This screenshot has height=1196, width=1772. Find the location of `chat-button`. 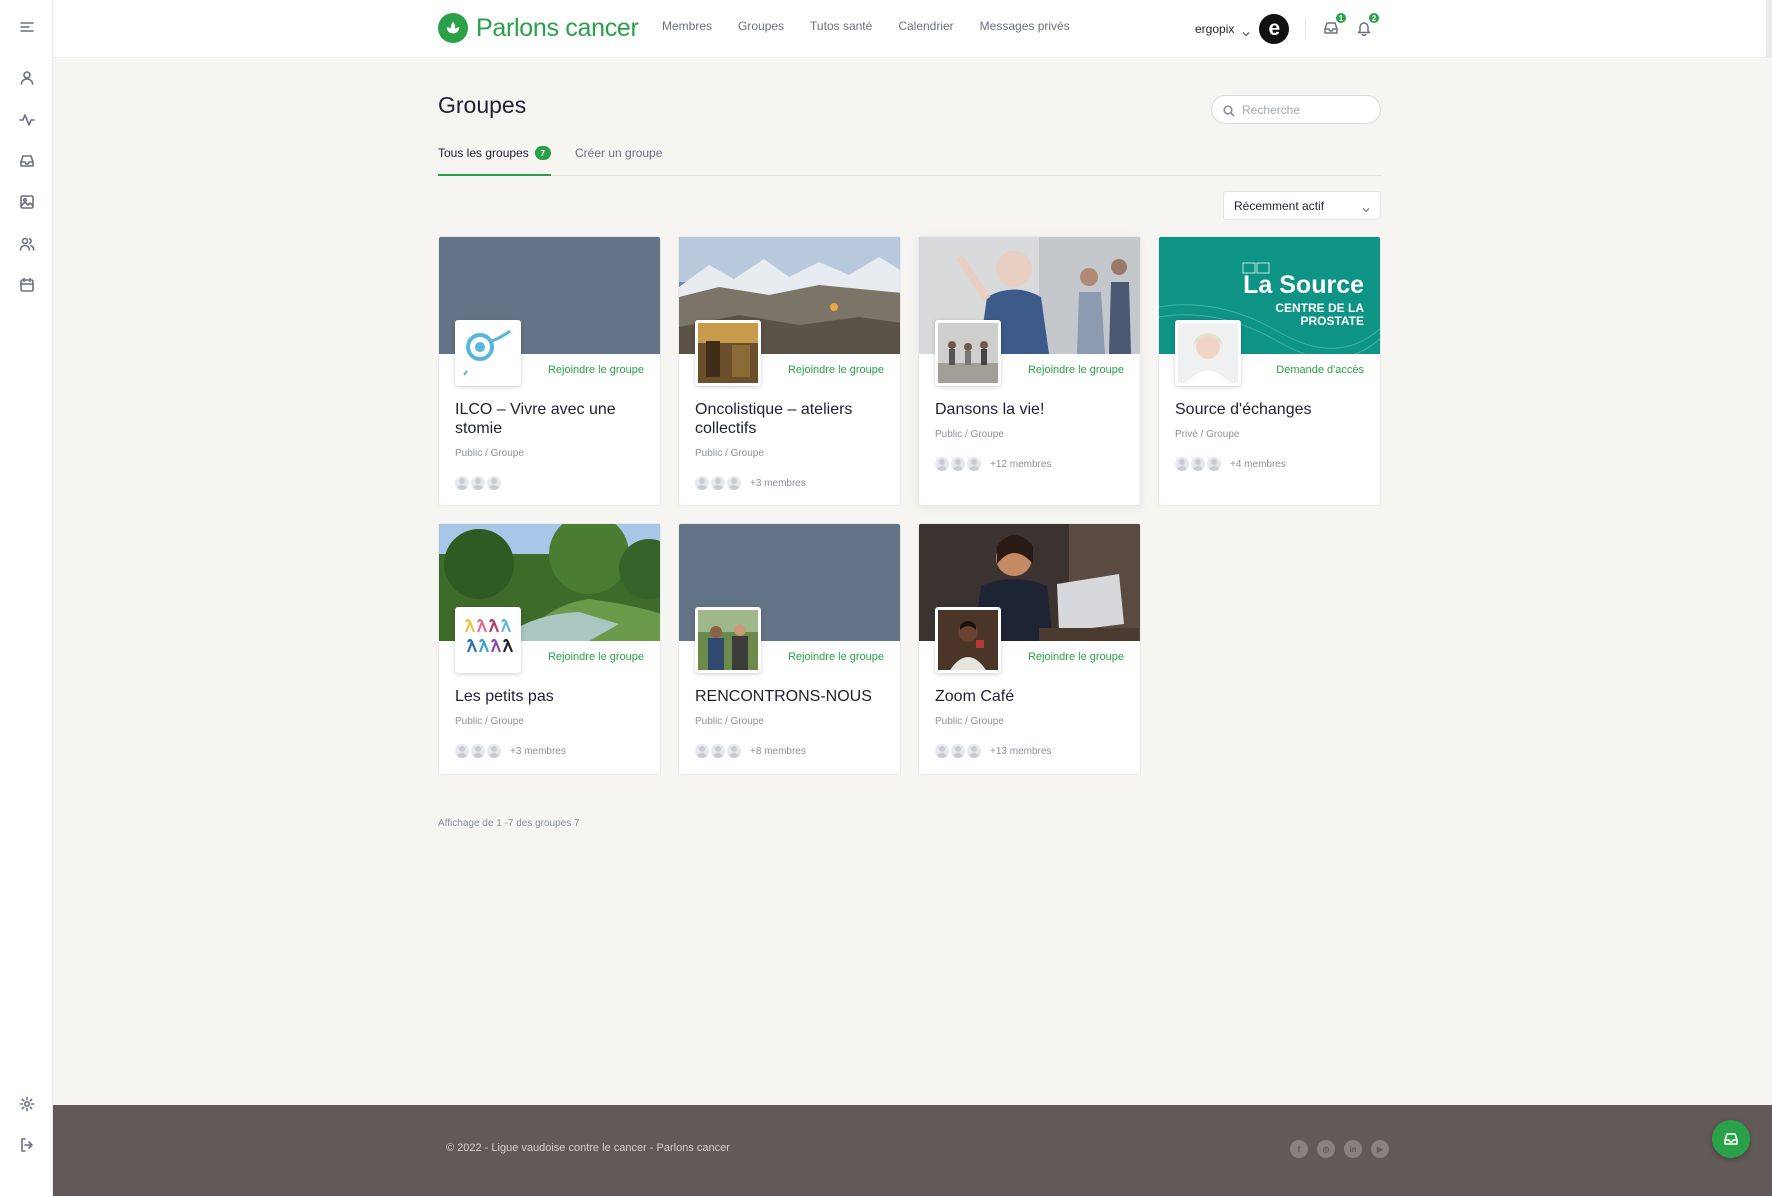

chat-button is located at coordinates (1731, 1139).